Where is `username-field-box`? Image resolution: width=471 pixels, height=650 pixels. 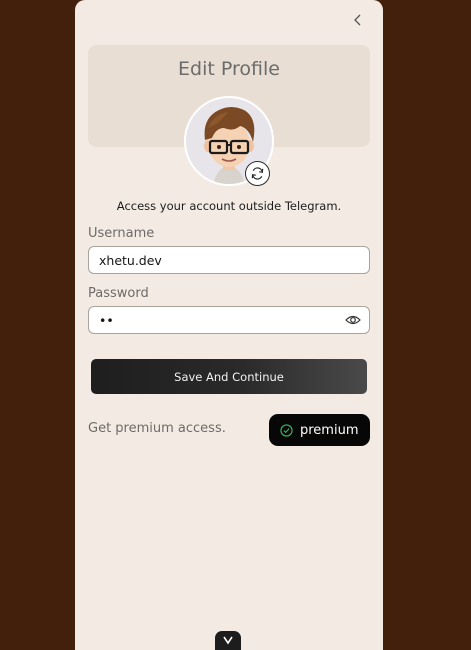
username-field-box is located at coordinates (229, 260).